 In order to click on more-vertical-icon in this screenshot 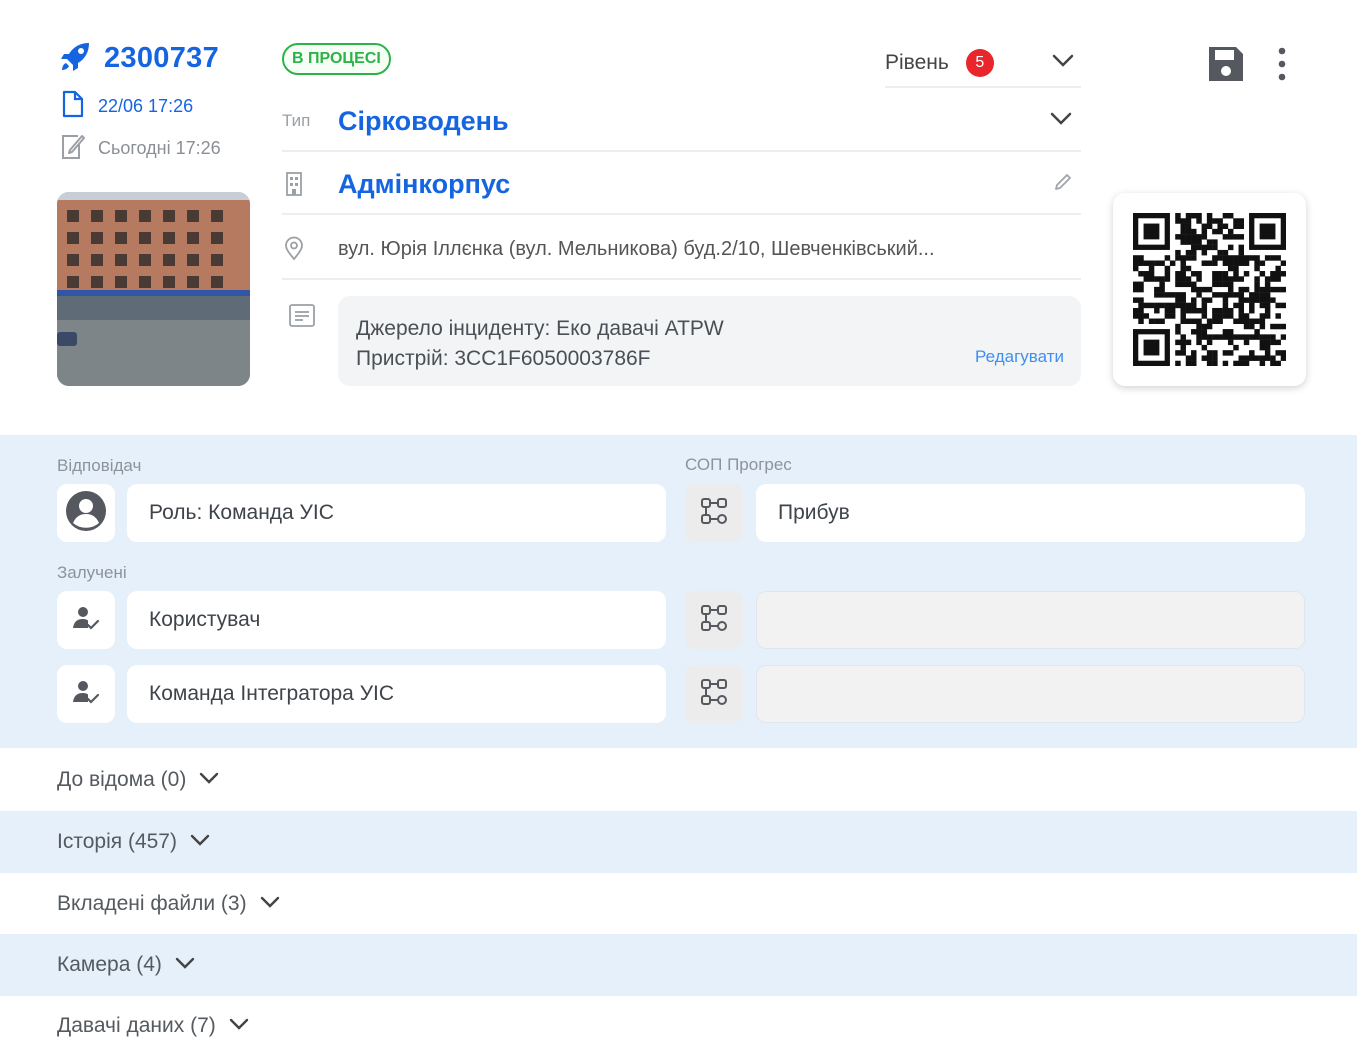, I will do `click(1282, 66)`.